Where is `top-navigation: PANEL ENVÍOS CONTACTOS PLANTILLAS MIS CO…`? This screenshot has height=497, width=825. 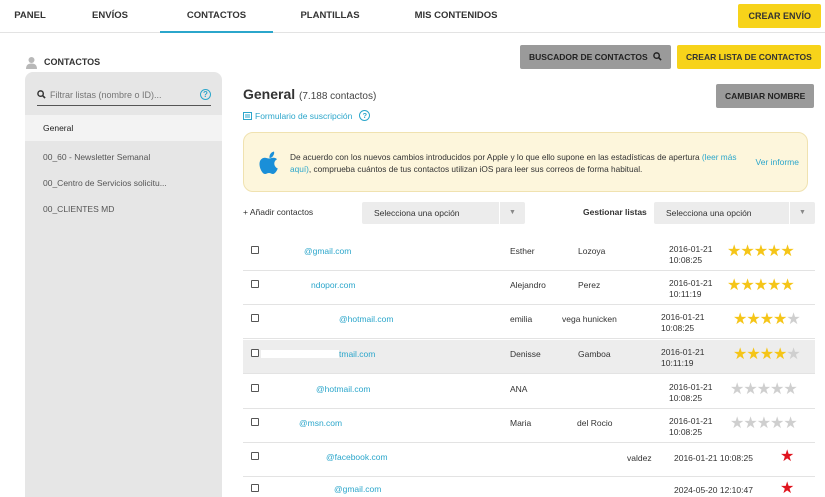 top-navigation: PANEL ENVÍOS CONTACTOS PLANTILLAS MIS CO… is located at coordinates (412, 16).